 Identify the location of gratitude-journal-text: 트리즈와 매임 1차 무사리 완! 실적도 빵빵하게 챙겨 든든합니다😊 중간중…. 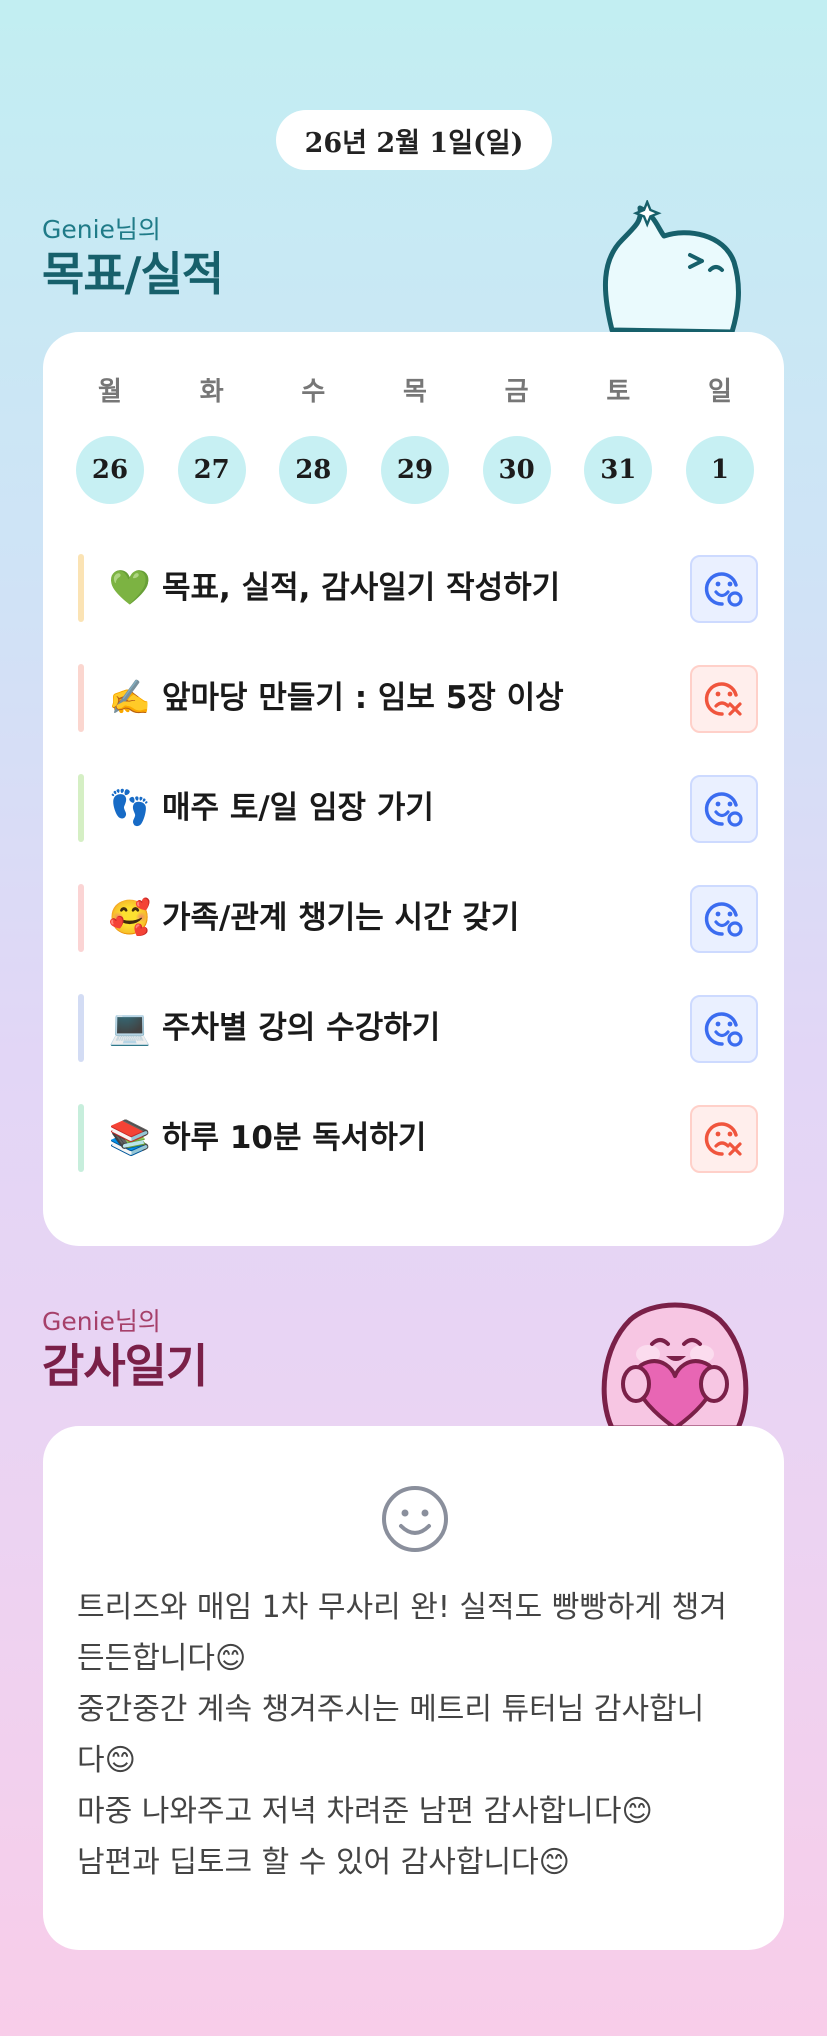
(417, 1735).